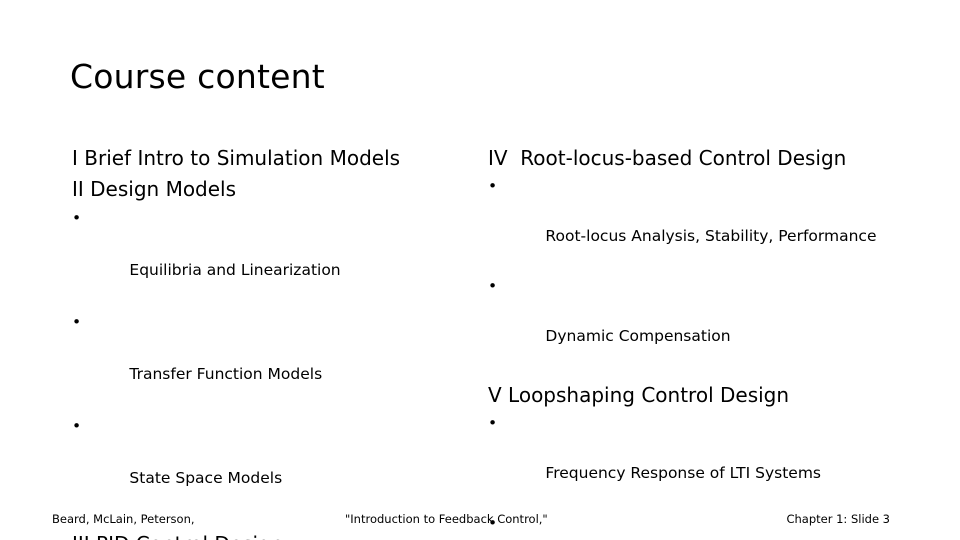 The width and height of the screenshot is (960, 540). I want to click on list-item-label: Transfer Function Models, so click(226, 374).